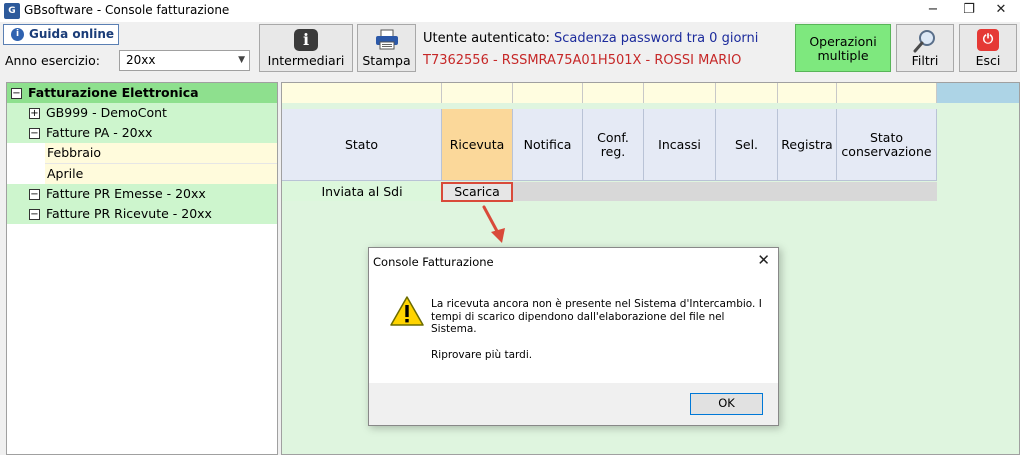 The height and width of the screenshot is (455, 1020). I want to click on power-icon: ⏻, so click(988, 40).